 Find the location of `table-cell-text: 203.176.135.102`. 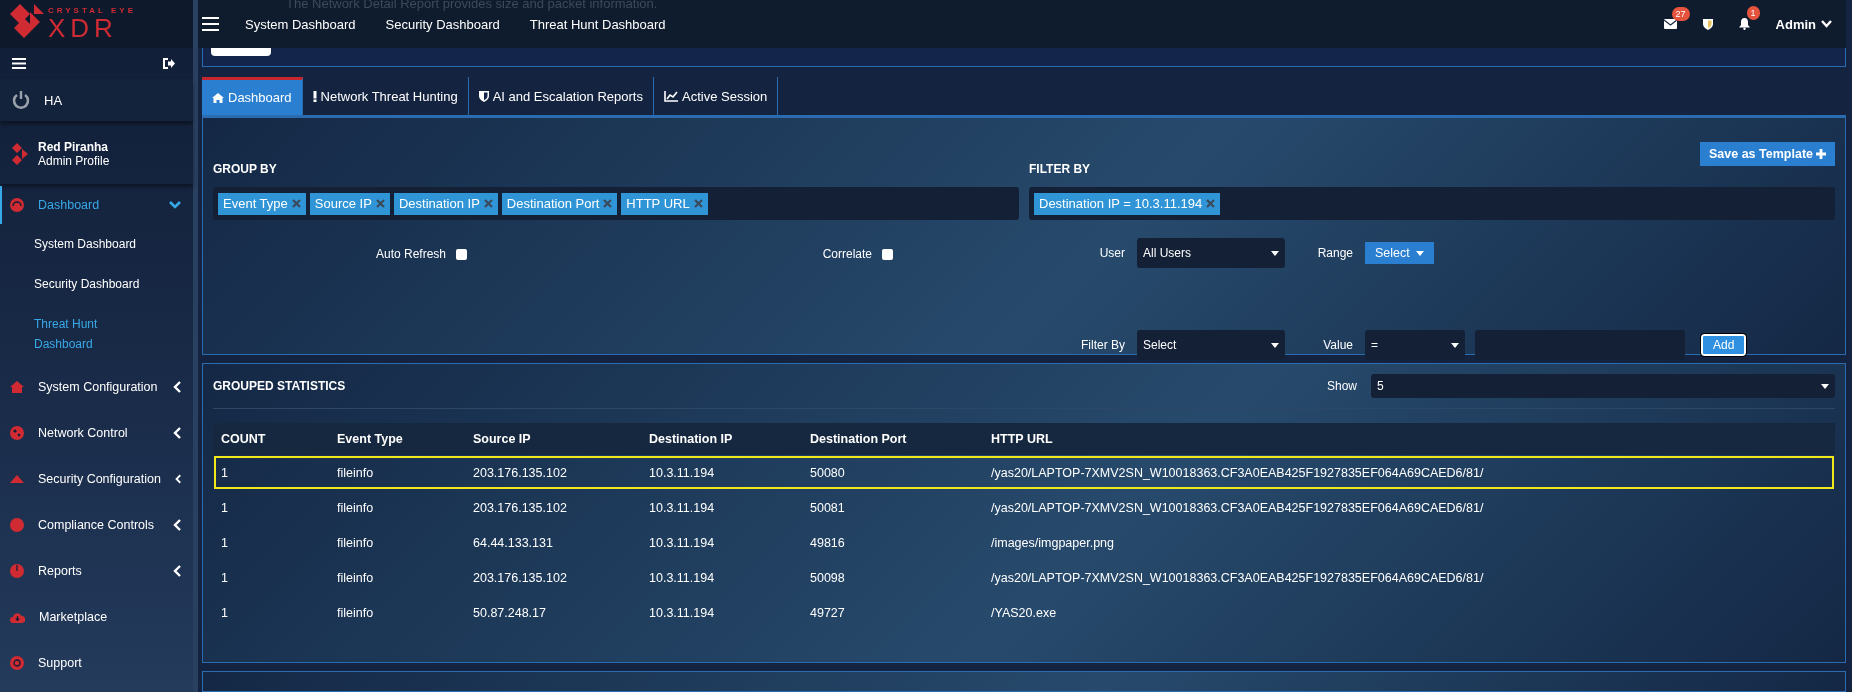

table-cell-text: 203.176.135.102 is located at coordinates (520, 508).